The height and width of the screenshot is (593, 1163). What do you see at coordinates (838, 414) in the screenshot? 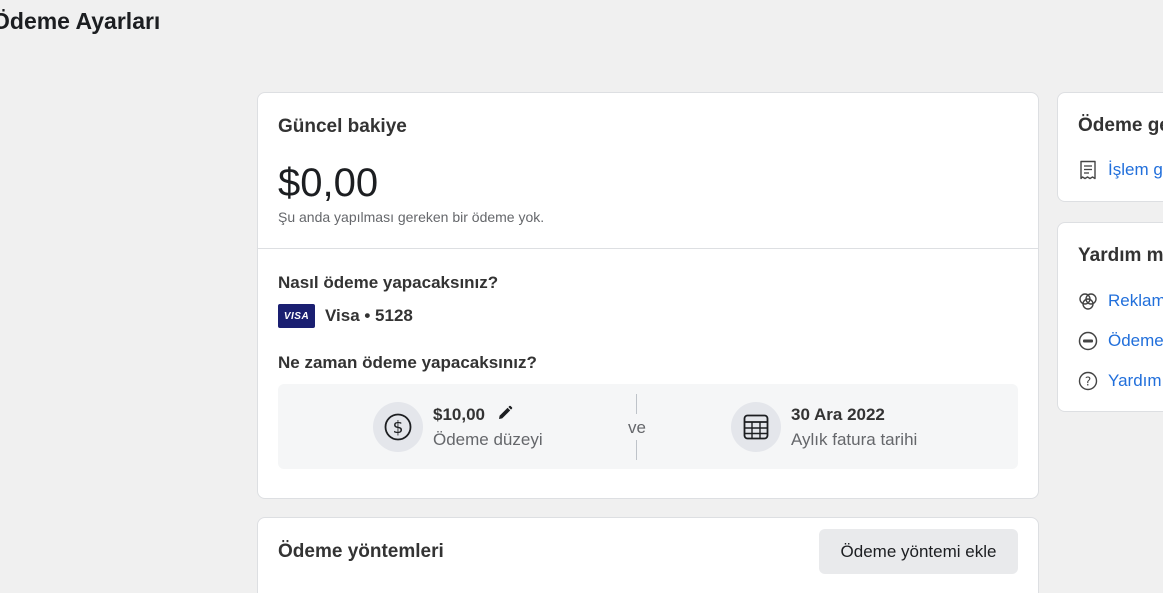
I see `bill-date-value: 30 Ara 2022` at bounding box center [838, 414].